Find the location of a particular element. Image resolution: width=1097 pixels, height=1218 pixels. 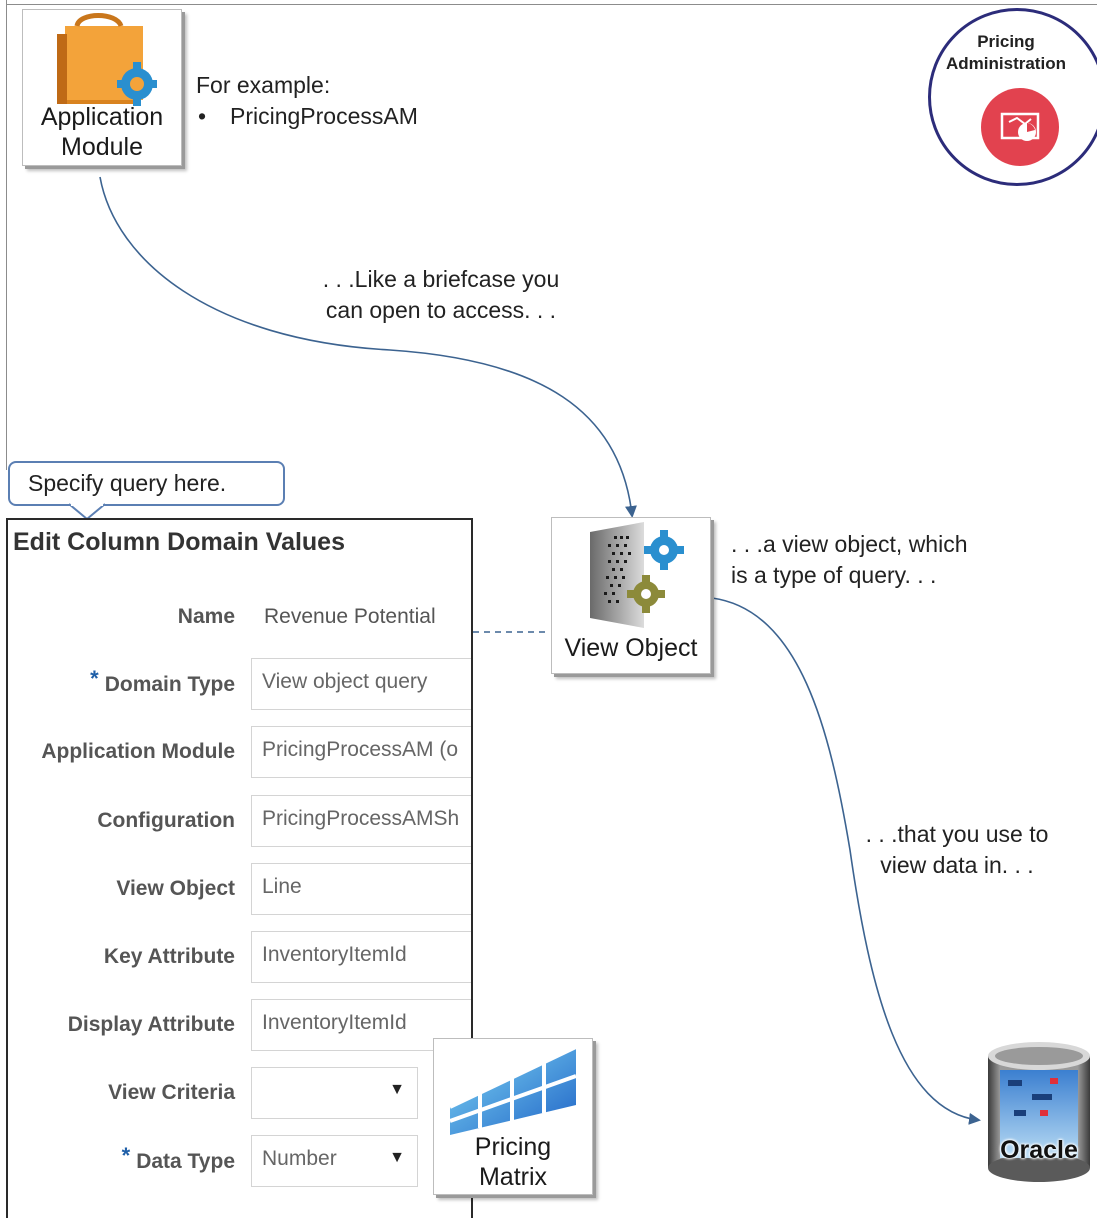

pricing-matrix-label-line2: Matrix is located at coordinates (513, 1177).